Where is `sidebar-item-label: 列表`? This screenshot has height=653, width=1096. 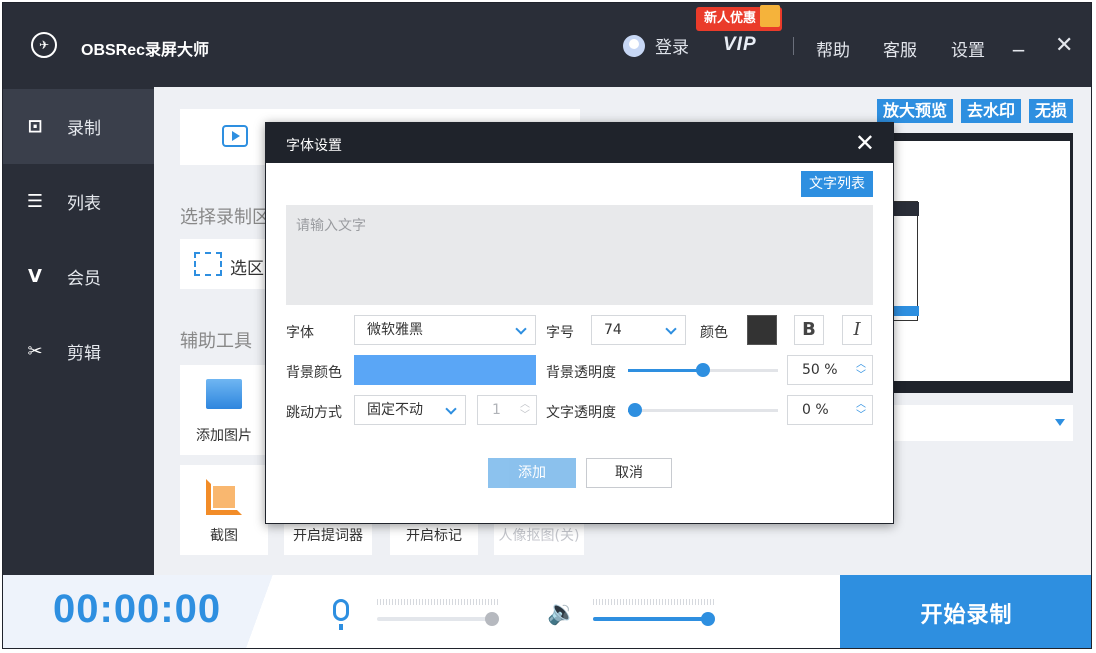
sidebar-item-label: 列表 is located at coordinates (84, 204).